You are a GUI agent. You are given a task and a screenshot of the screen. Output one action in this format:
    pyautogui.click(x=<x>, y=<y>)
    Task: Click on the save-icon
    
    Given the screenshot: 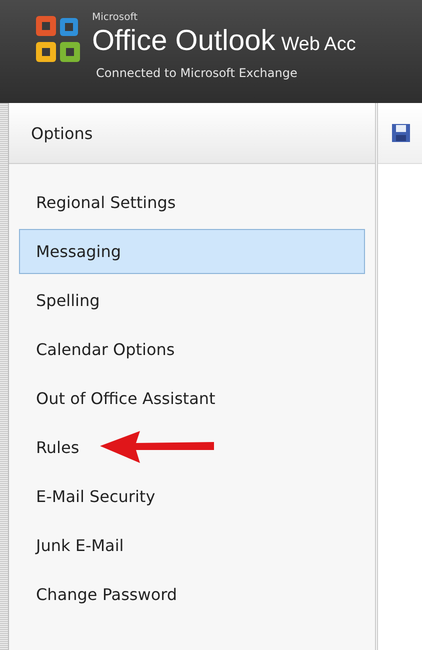 What is the action you would take?
    pyautogui.click(x=401, y=133)
    